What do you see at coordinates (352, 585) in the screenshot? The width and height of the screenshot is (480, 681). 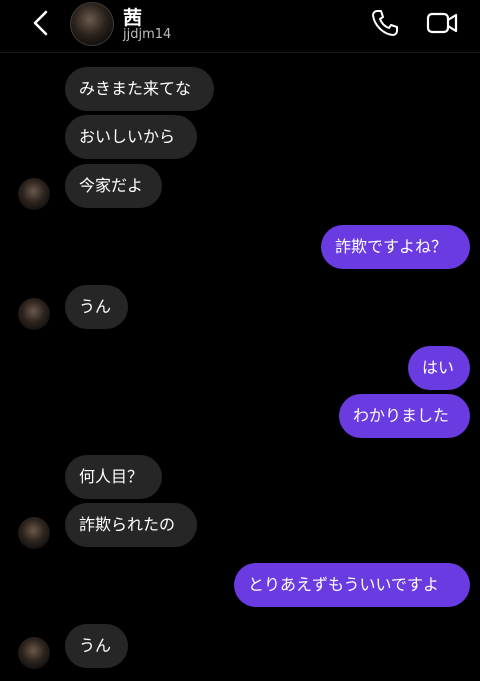 I see `outgoing-message: とりあえずもういいですよ` at bounding box center [352, 585].